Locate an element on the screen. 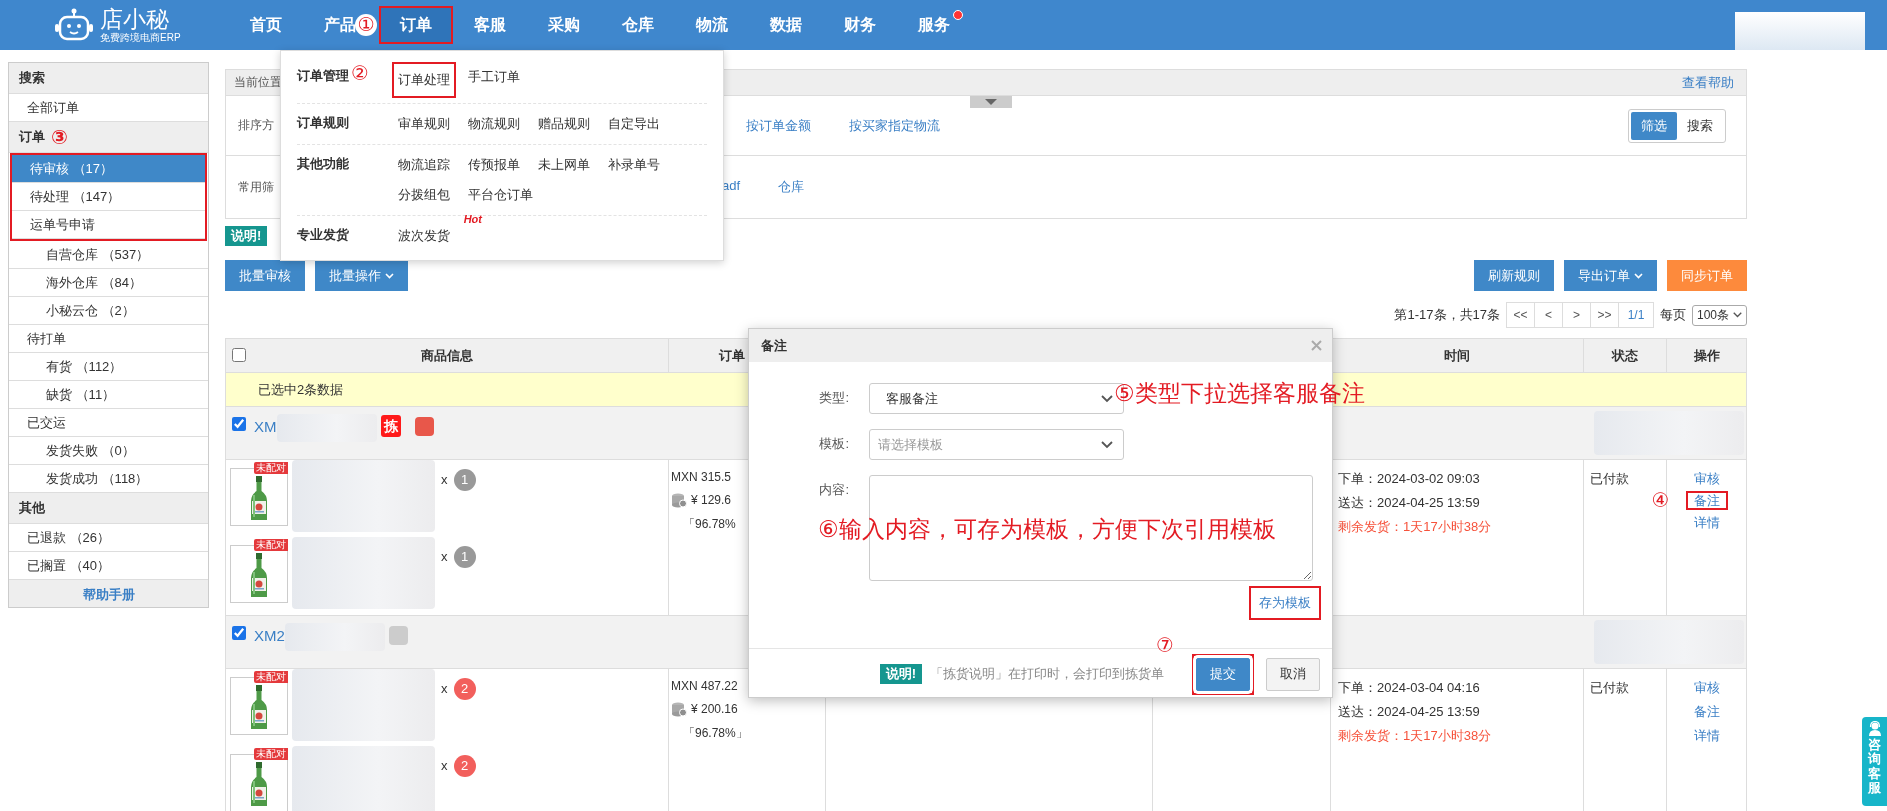  order-number-link: XM2 is located at coordinates (269, 636).